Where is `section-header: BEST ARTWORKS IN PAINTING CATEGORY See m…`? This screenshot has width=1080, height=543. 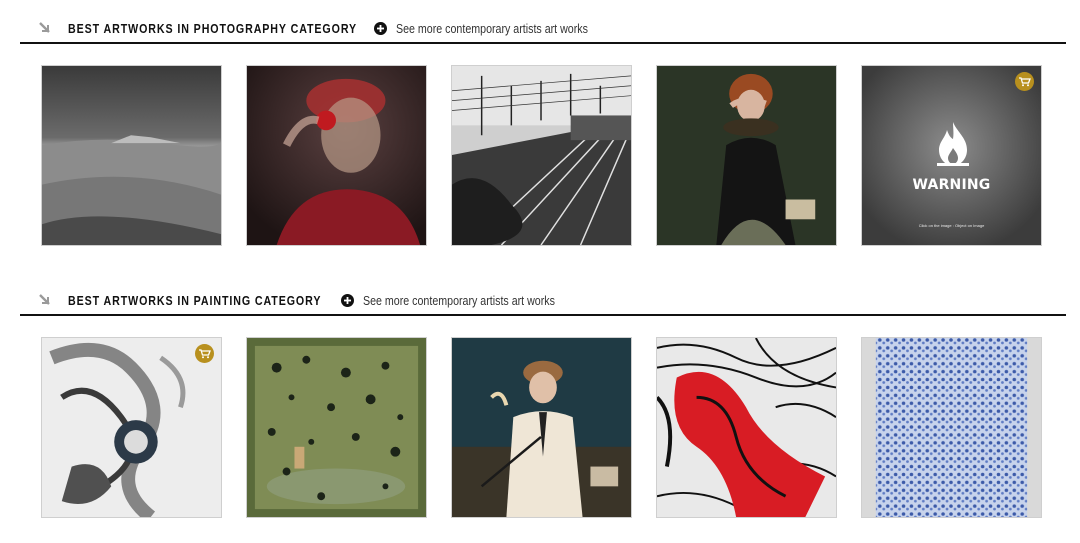 section-header: BEST ARTWORKS IN PAINTING CATEGORY See m… is located at coordinates (543, 304).